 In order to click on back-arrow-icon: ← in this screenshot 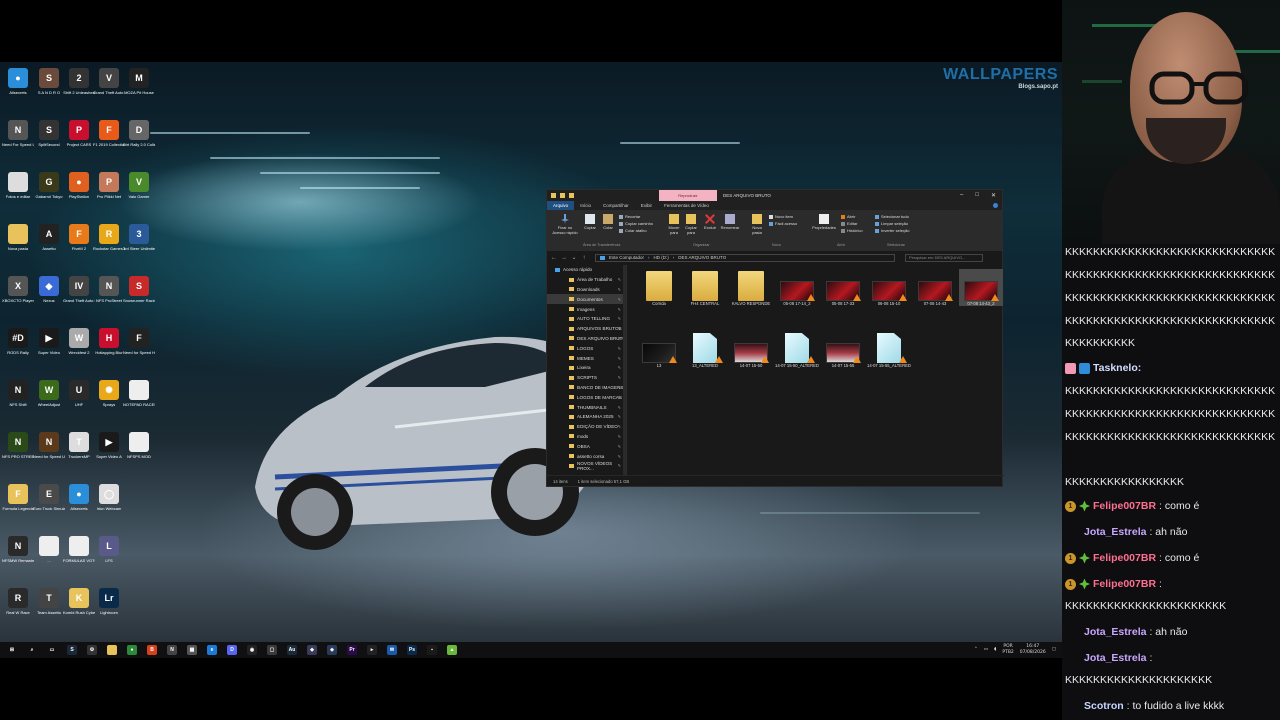, I will do `click(554, 258)`.